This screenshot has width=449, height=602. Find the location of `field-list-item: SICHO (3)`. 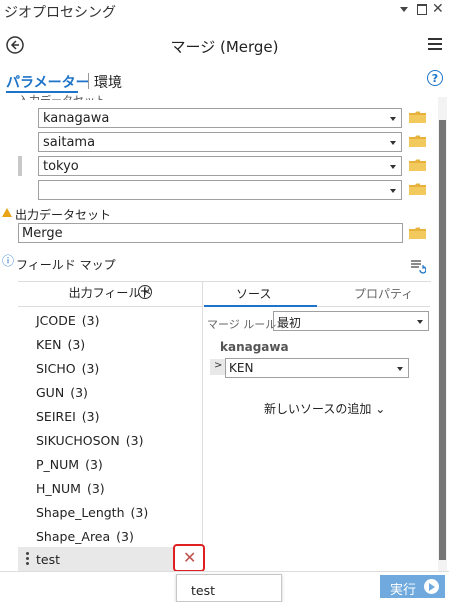

field-list-item: SICHO (3) is located at coordinates (67, 368).